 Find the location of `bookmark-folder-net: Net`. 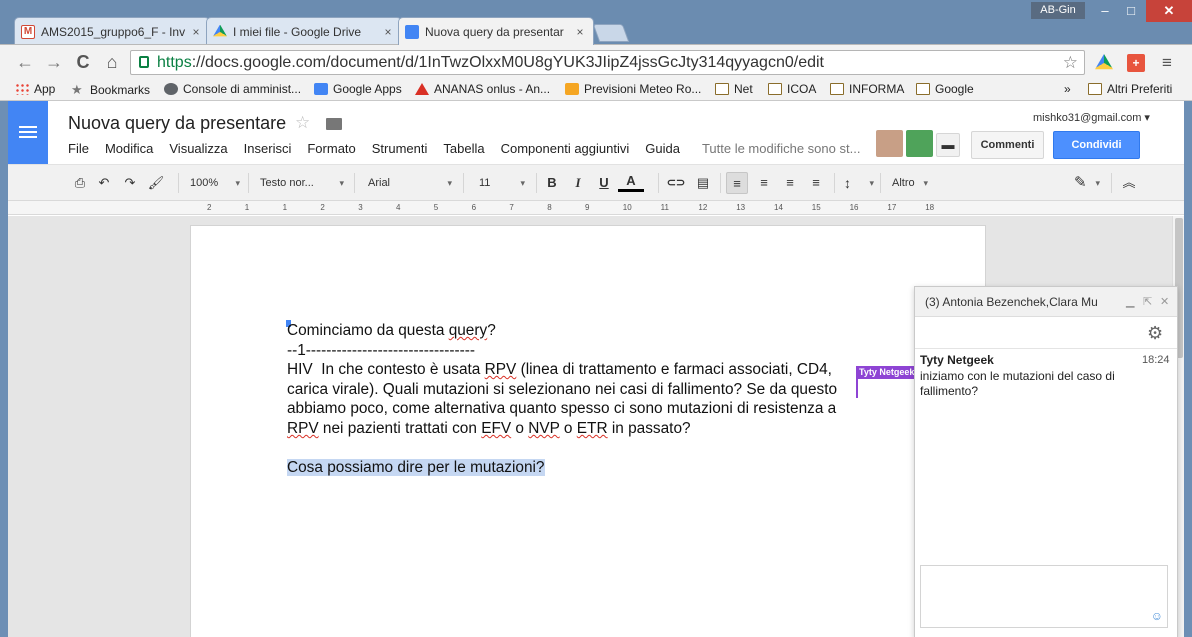

bookmark-folder-net: Net is located at coordinates (734, 89).